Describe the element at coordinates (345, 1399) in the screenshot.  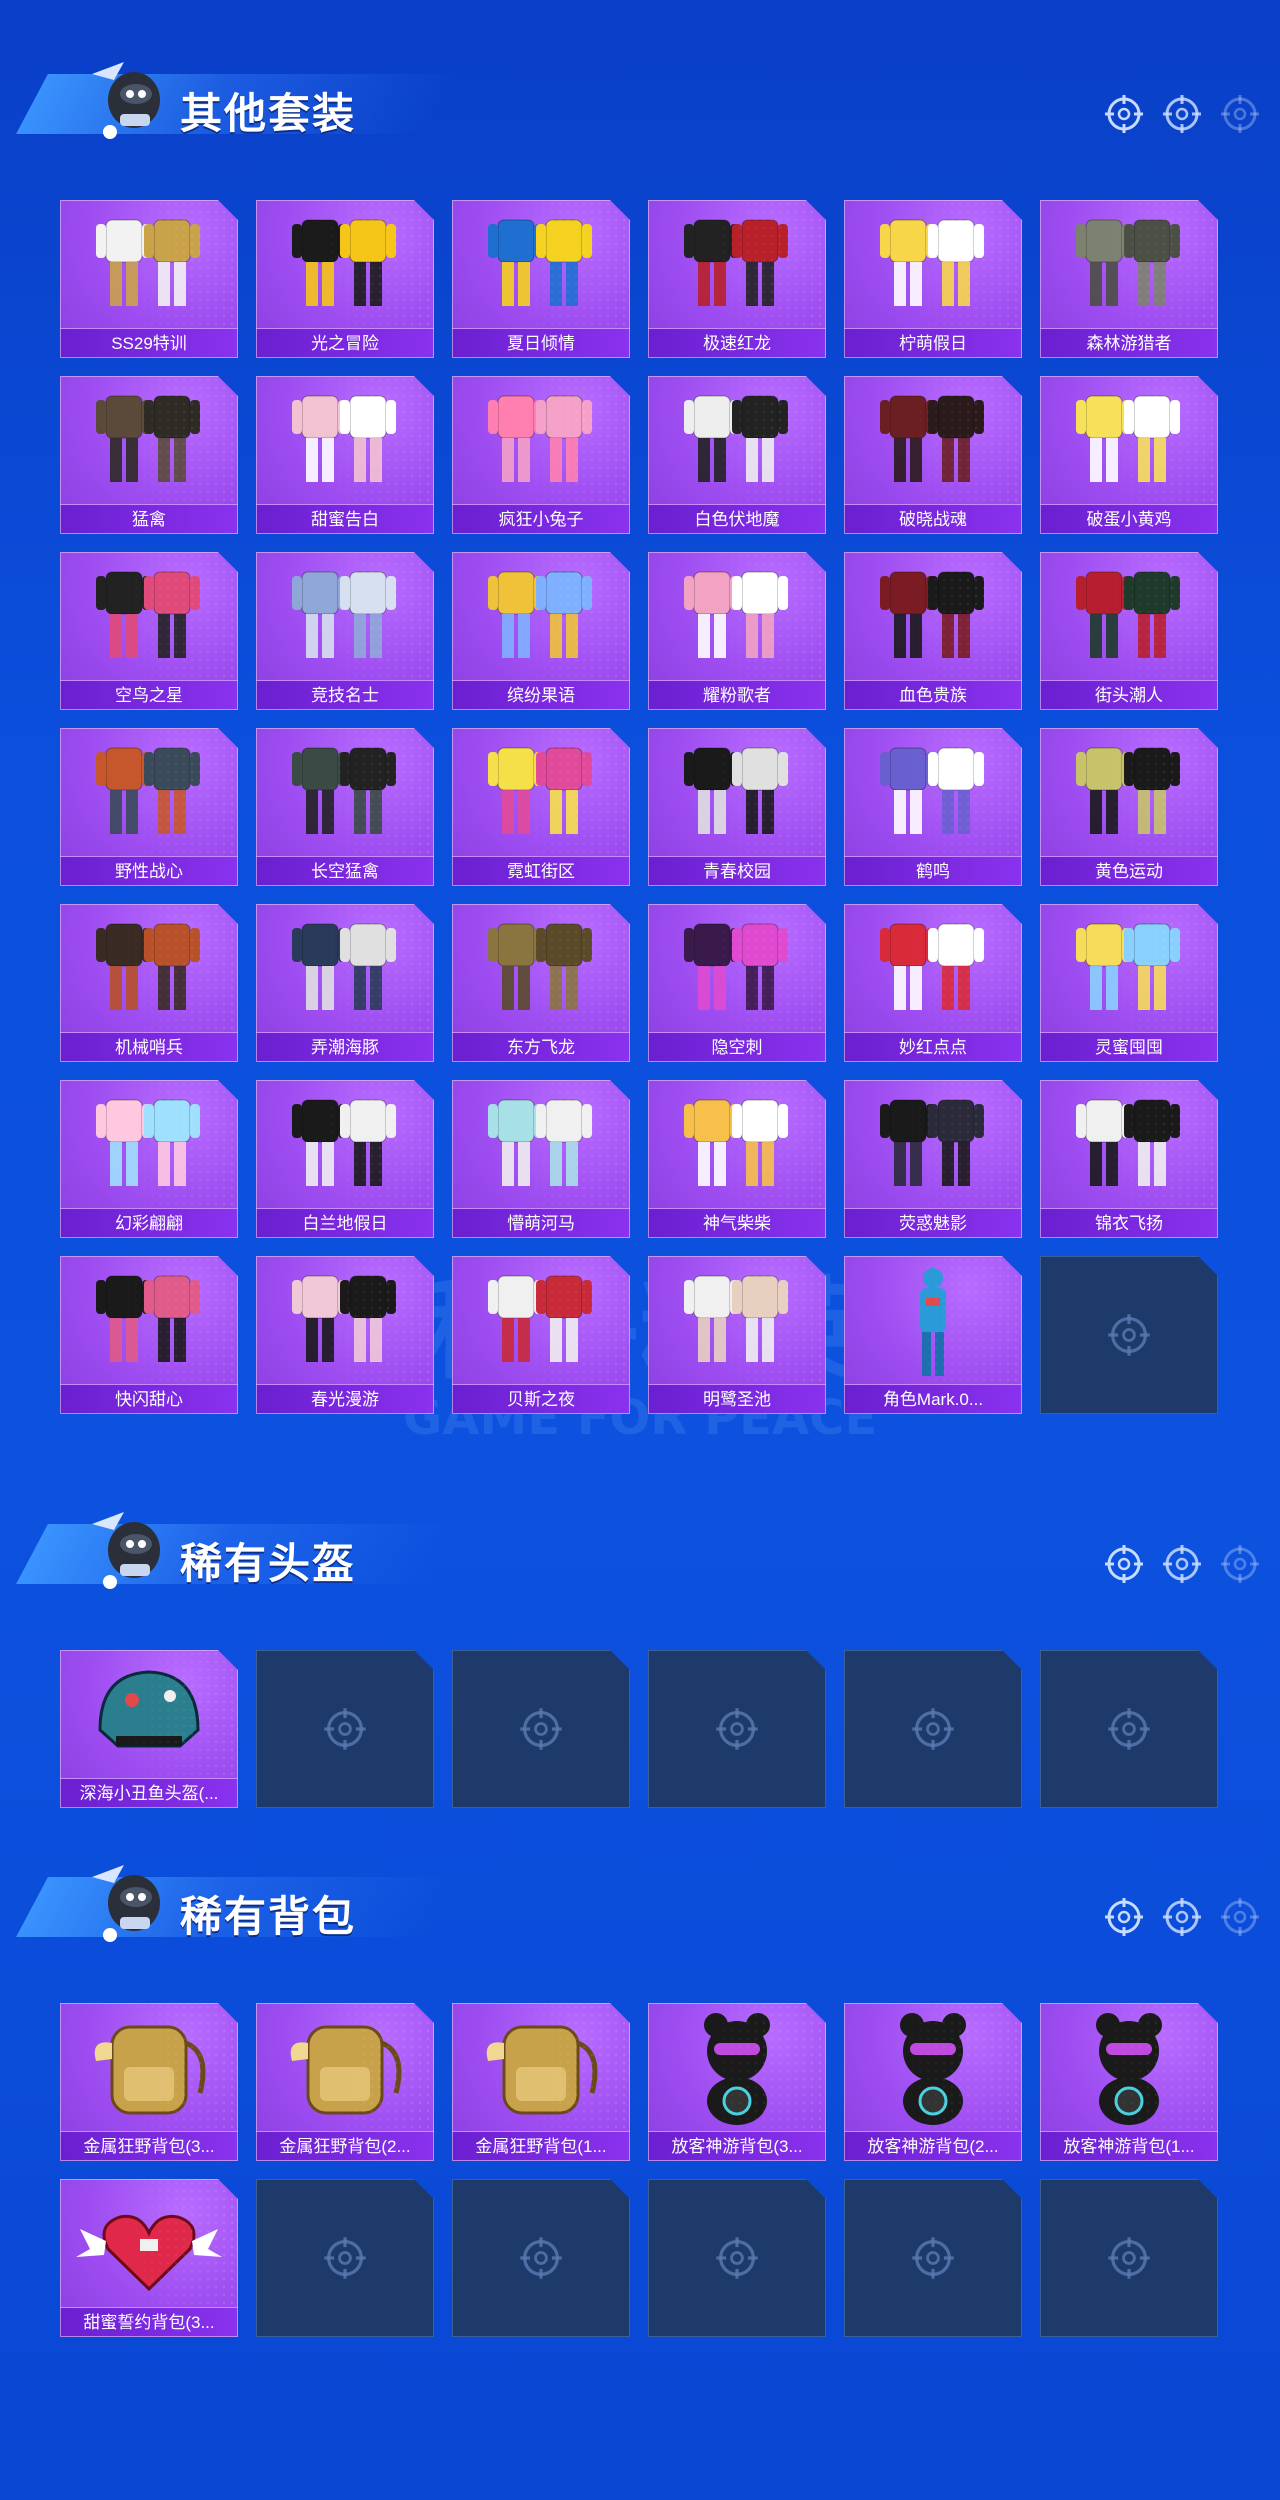
I see `item-label: 春光漫游` at that location.